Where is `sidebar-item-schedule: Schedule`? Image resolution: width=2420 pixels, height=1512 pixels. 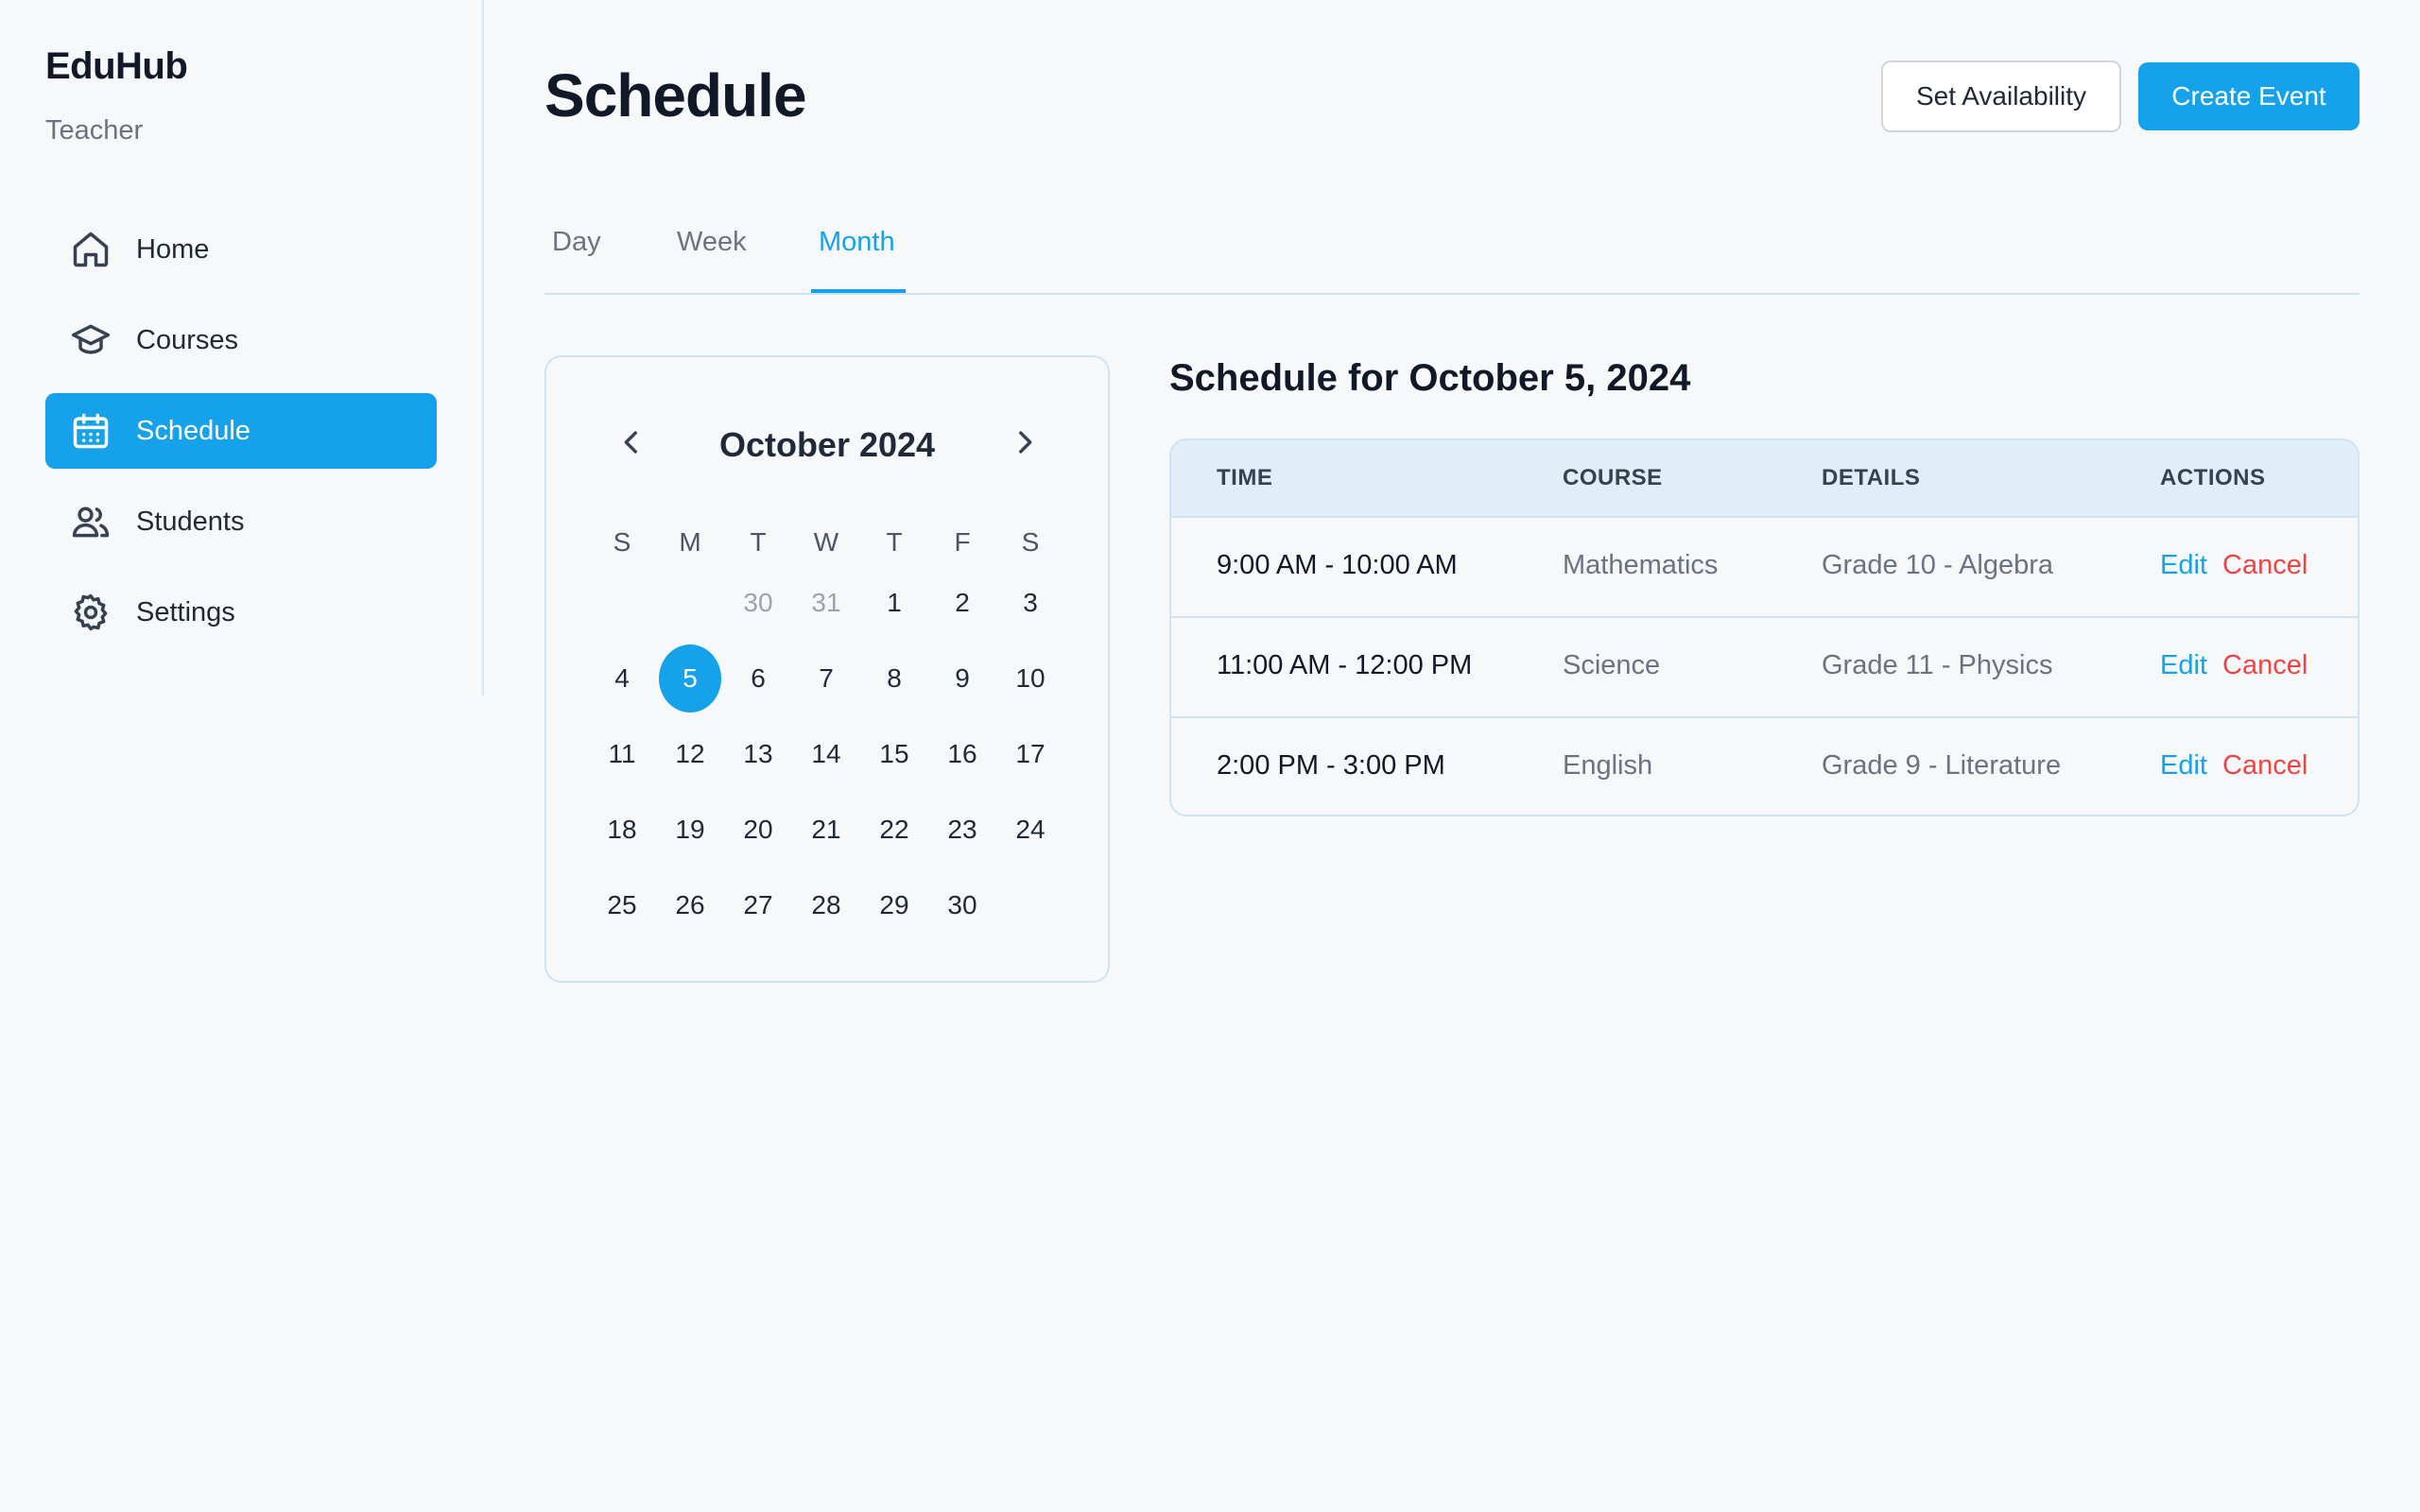
sidebar-item-schedule: Schedule is located at coordinates (241, 431).